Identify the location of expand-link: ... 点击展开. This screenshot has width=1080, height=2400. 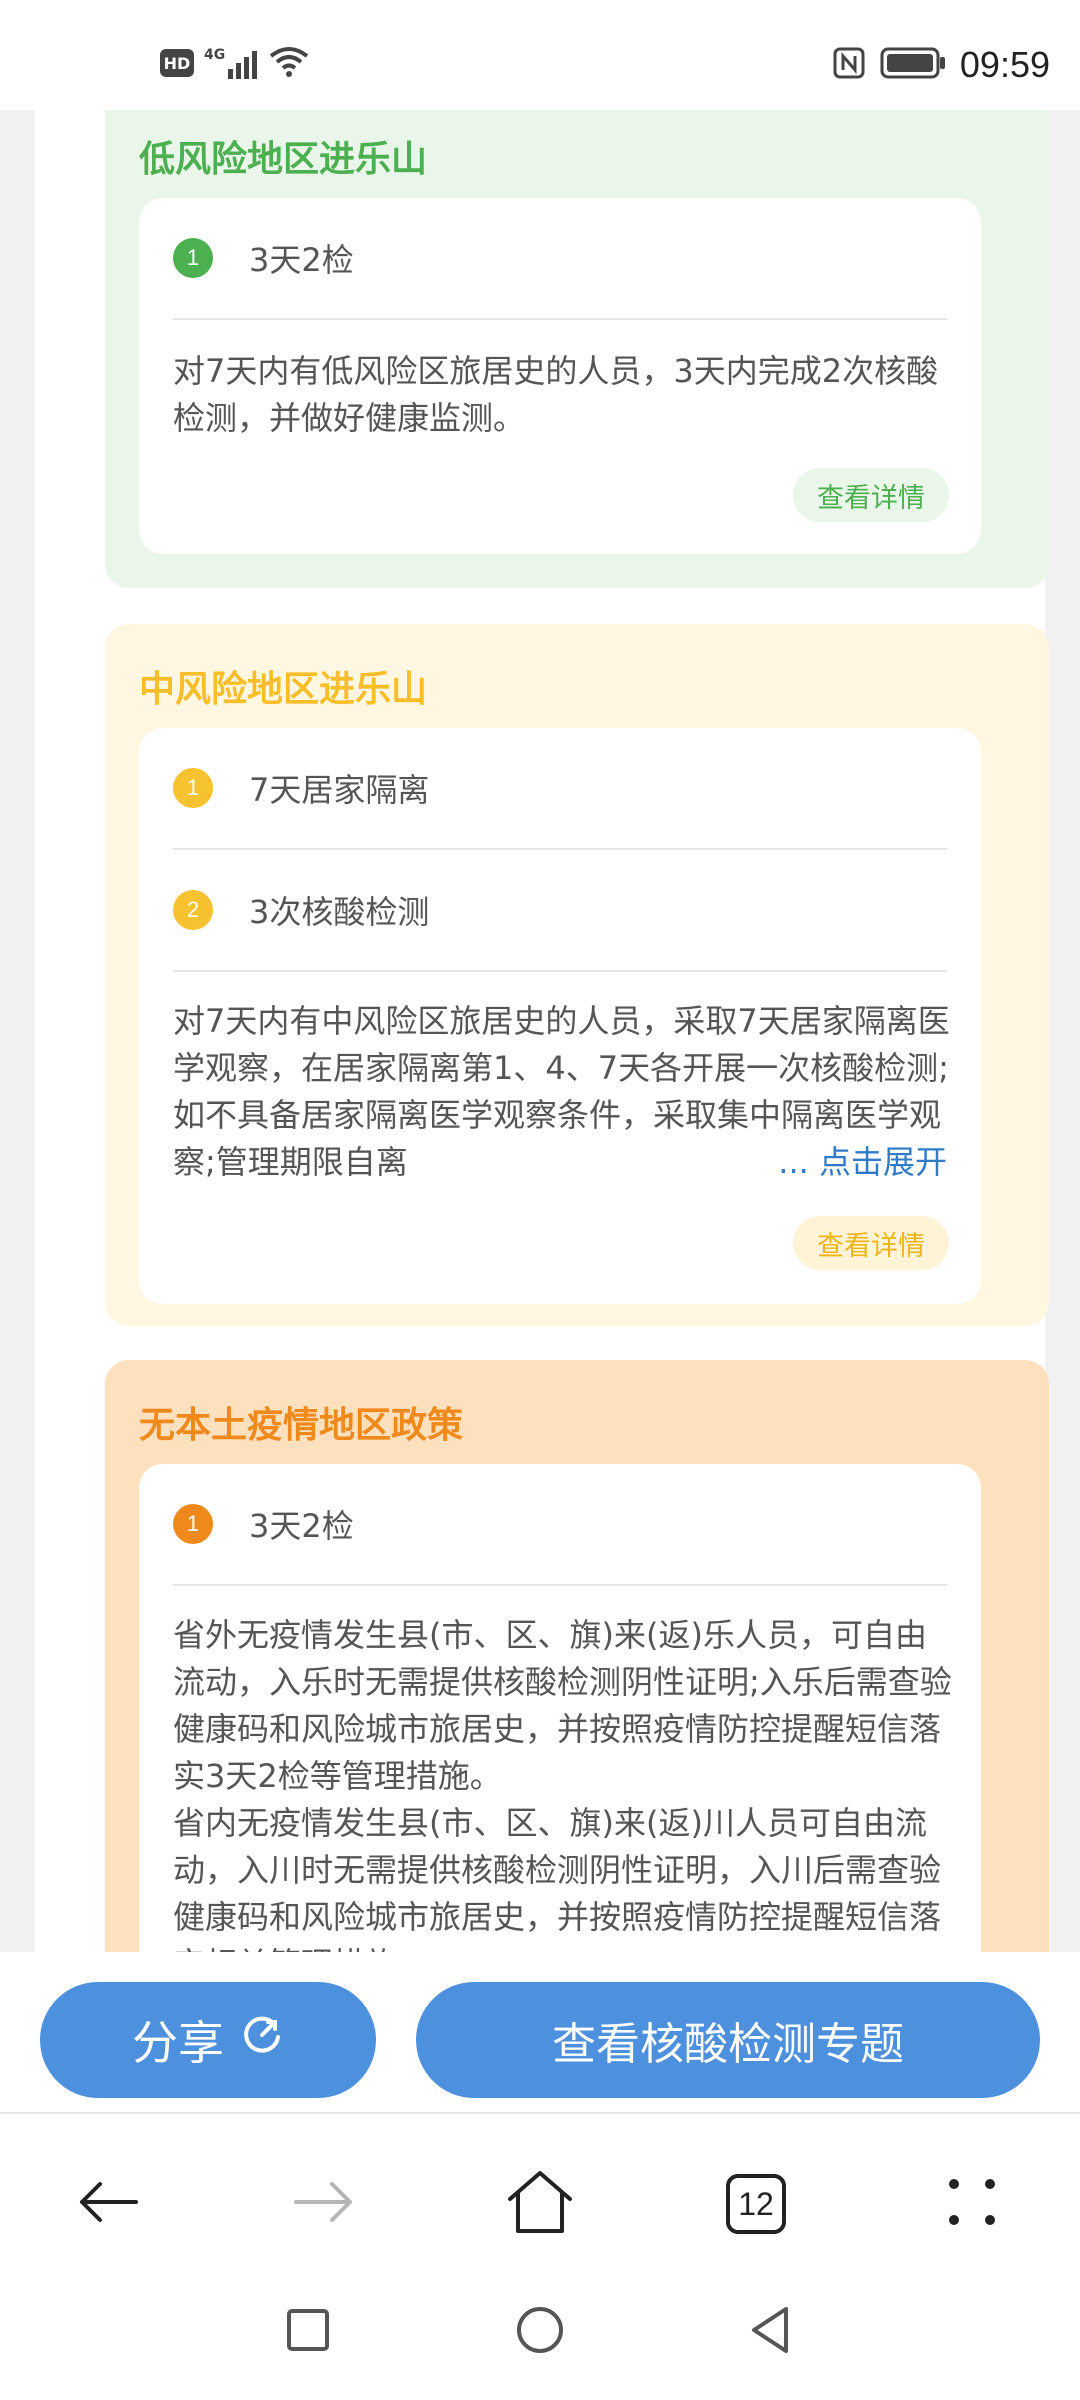
(862, 1162).